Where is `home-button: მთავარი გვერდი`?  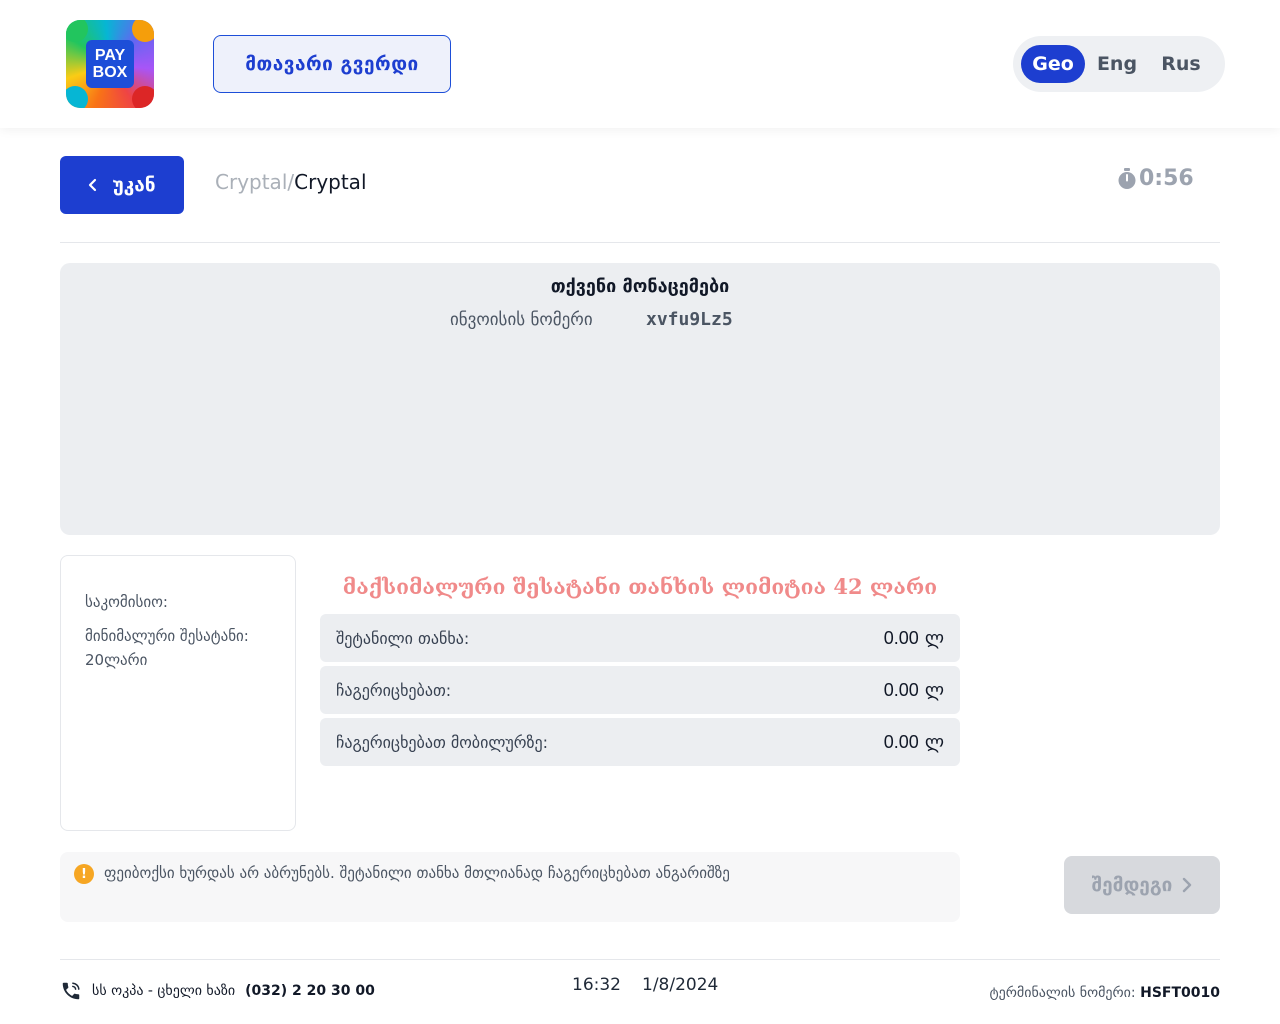
home-button: მთავარი გვერდი is located at coordinates (332, 64).